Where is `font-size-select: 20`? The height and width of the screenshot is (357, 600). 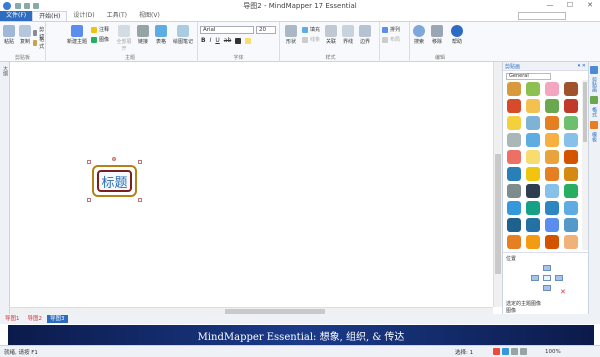 font-size-select: 20 is located at coordinates (266, 30).